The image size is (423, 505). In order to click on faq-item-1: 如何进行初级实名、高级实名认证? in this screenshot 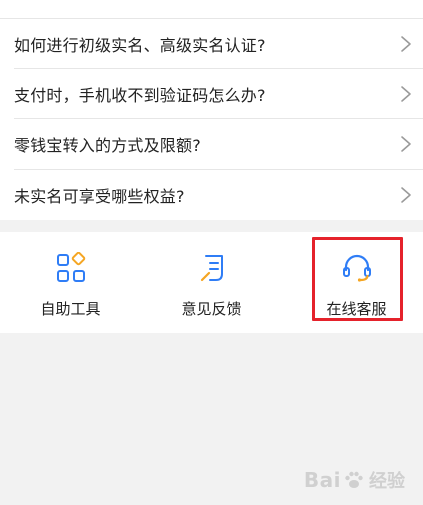, I will do `click(211, 44)`.